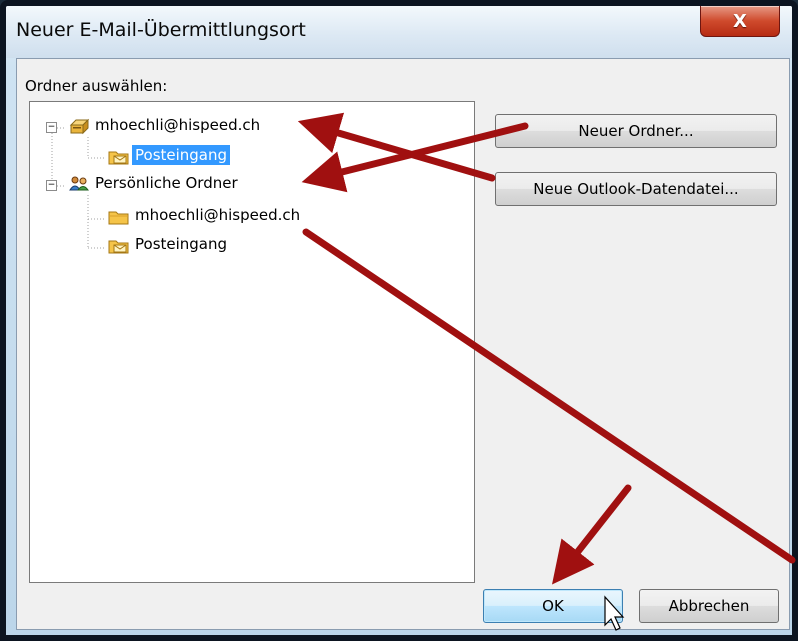 The height and width of the screenshot is (641, 798). I want to click on personal-folders-icon, so click(79, 183).